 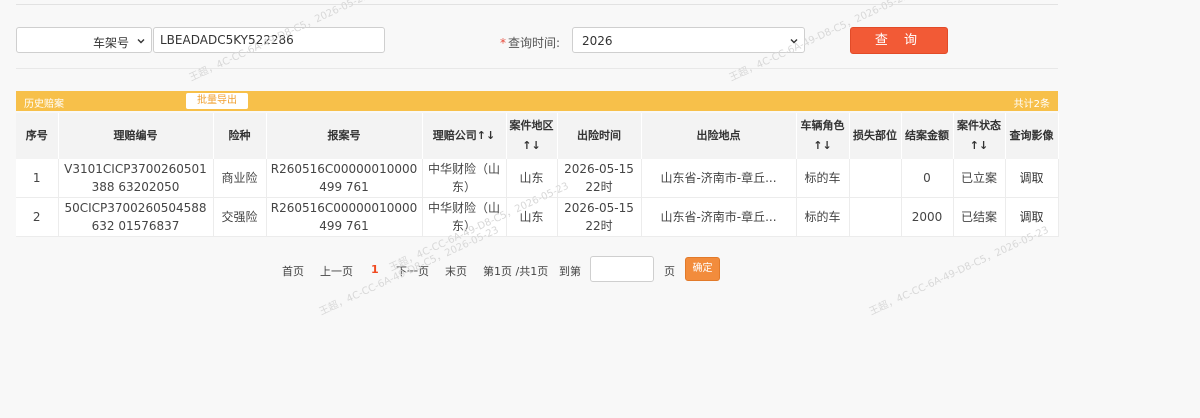 What do you see at coordinates (927, 217) in the screenshot?
I see `cell-settlement-amount: 2000` at bounding box center [927, 217].